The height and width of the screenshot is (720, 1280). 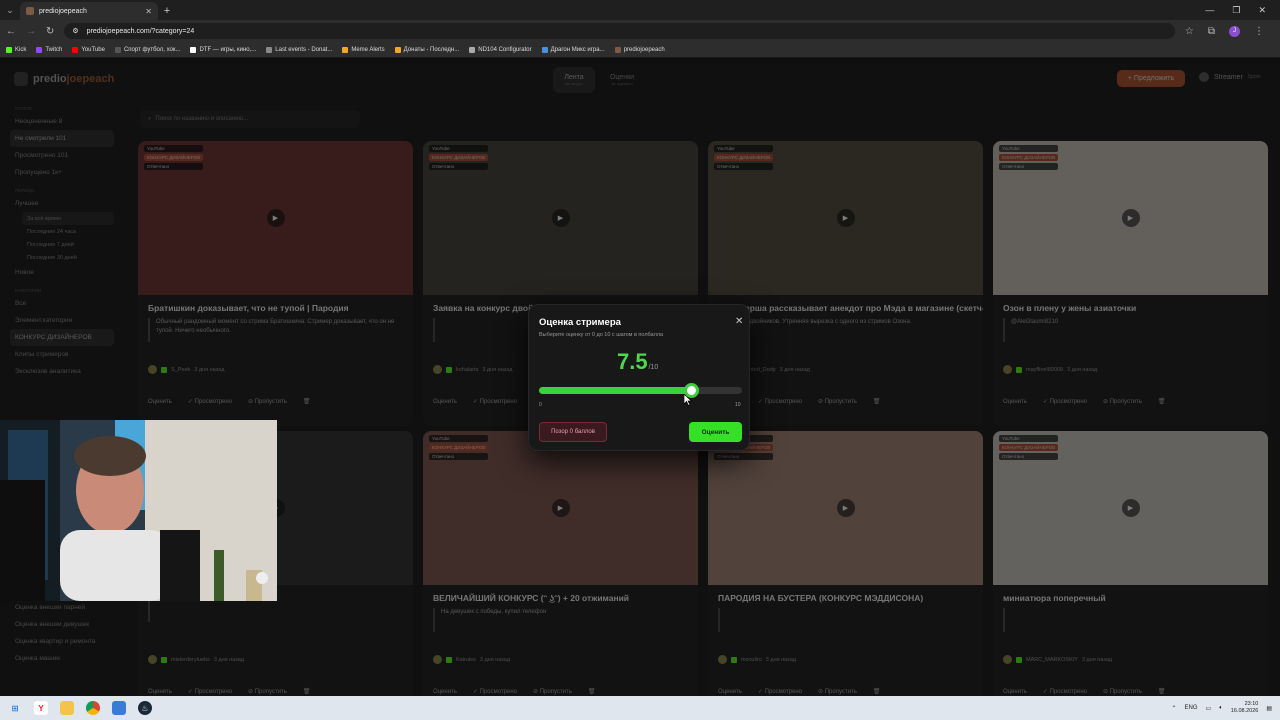 I want to click on user-menu: Streamer Spotx, so click(x=1230, y=77).